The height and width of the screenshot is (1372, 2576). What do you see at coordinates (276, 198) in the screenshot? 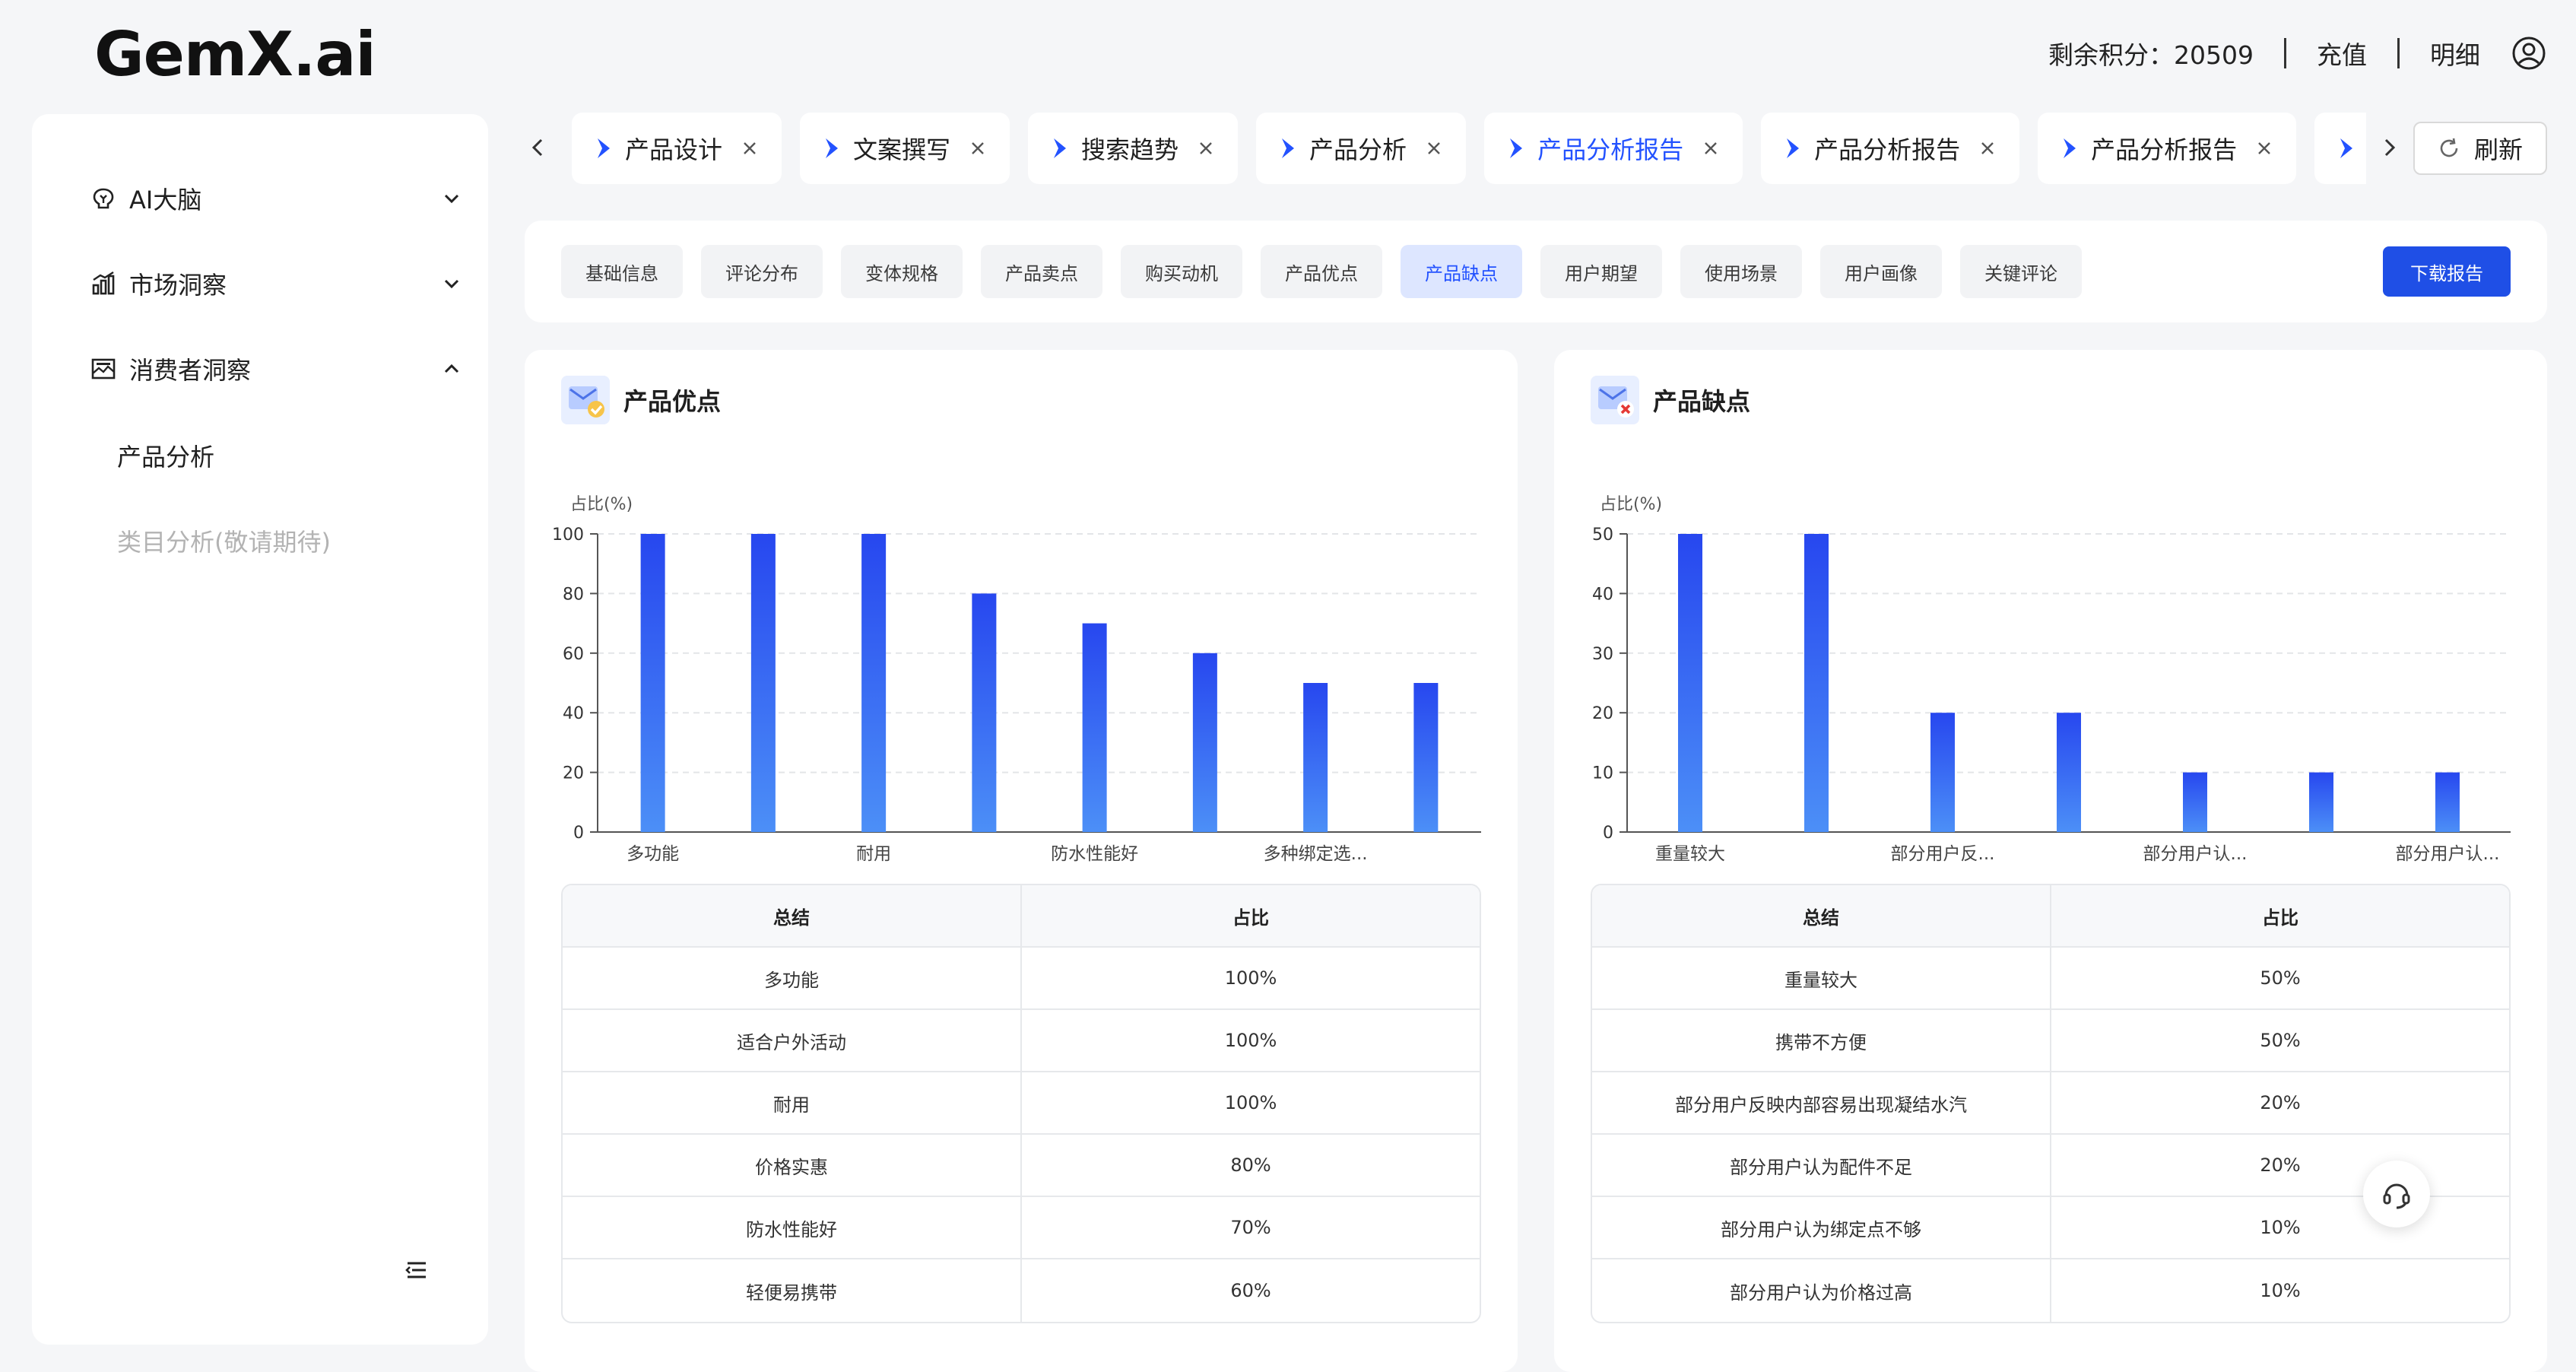
I see `sidebar-item-ai-brain: AI大脑` at bounding box center [276, 198].